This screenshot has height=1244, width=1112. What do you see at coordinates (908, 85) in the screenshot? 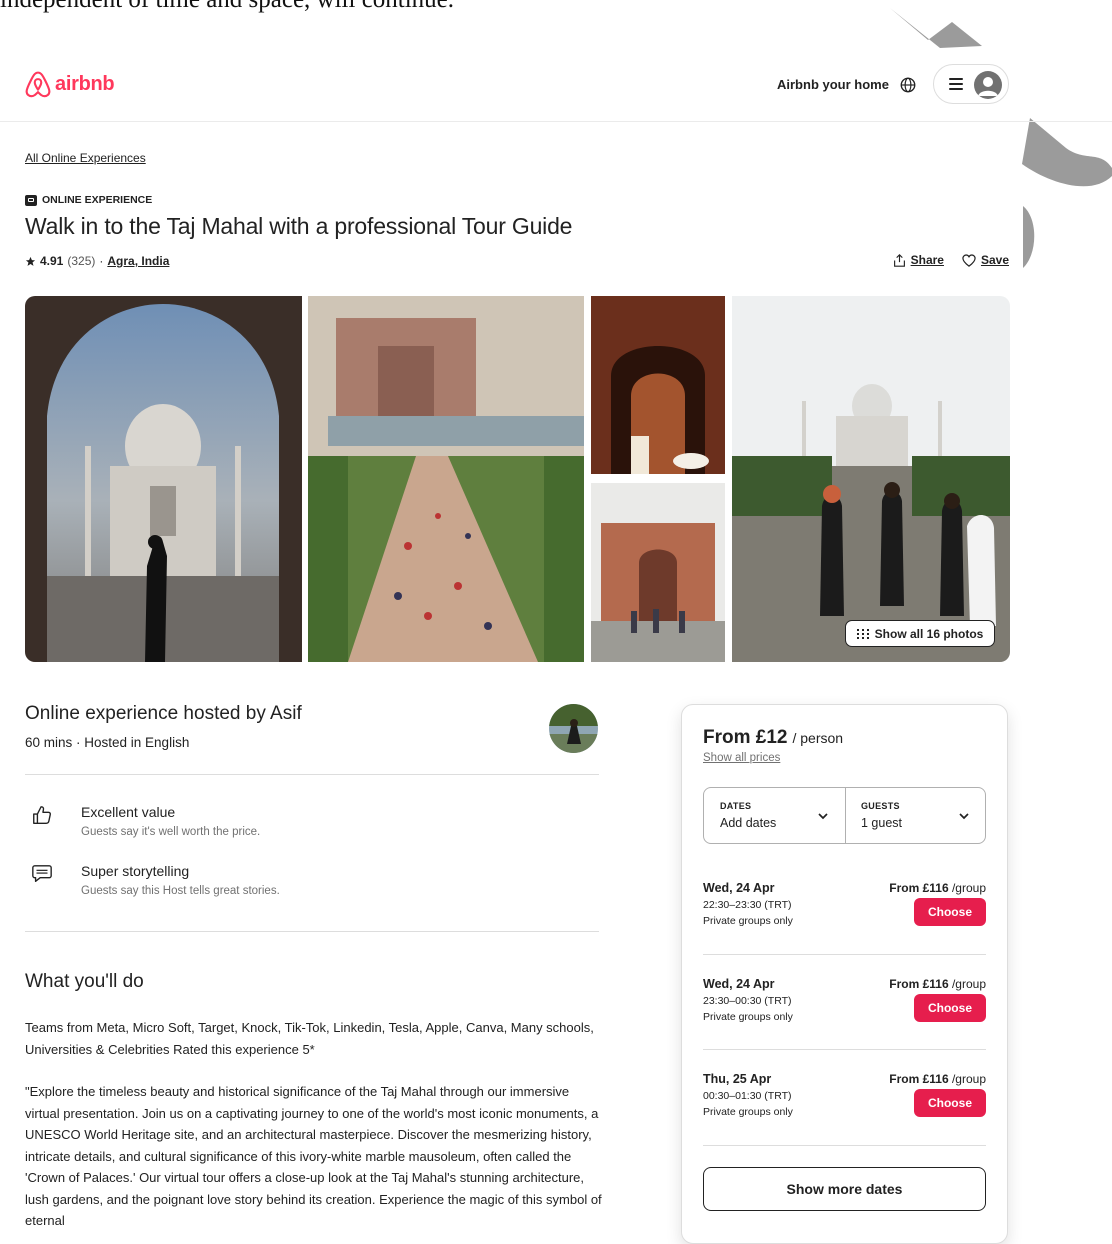
I see `globe-icon` at bounding box center [908, 85].